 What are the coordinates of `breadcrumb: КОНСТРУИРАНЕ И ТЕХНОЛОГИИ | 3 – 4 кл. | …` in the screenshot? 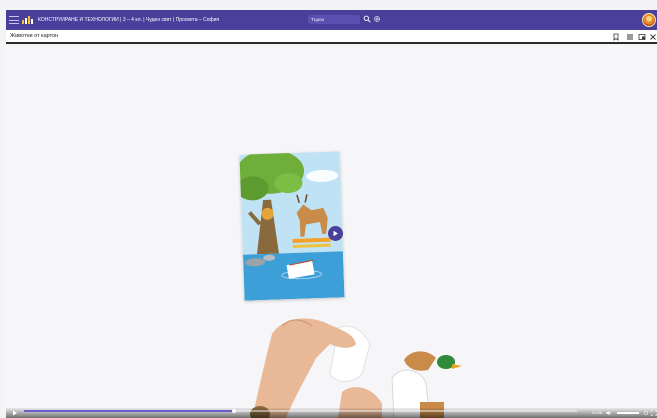 It's located at (128, 20).